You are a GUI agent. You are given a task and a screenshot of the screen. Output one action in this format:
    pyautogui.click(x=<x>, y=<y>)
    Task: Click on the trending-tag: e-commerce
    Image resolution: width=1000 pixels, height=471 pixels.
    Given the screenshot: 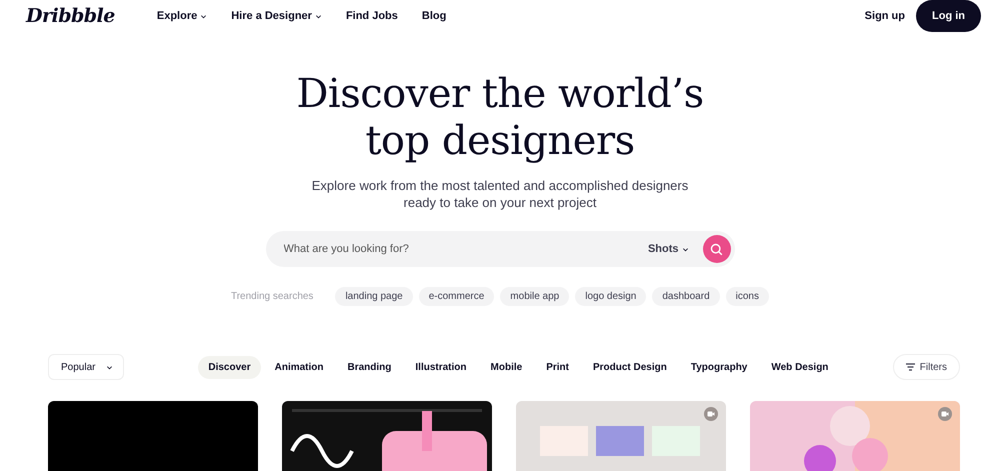 What is the action you would take?
    pyautogui.click(x=456, y=296)
    